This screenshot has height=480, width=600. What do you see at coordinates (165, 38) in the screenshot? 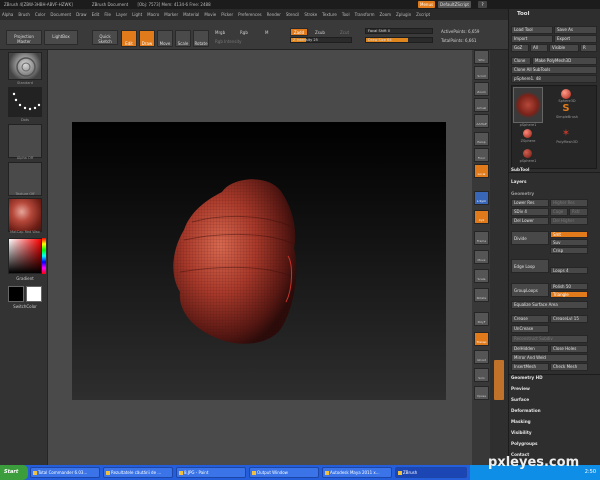
I see `move-button: Move` at bounding box center [165, 38].